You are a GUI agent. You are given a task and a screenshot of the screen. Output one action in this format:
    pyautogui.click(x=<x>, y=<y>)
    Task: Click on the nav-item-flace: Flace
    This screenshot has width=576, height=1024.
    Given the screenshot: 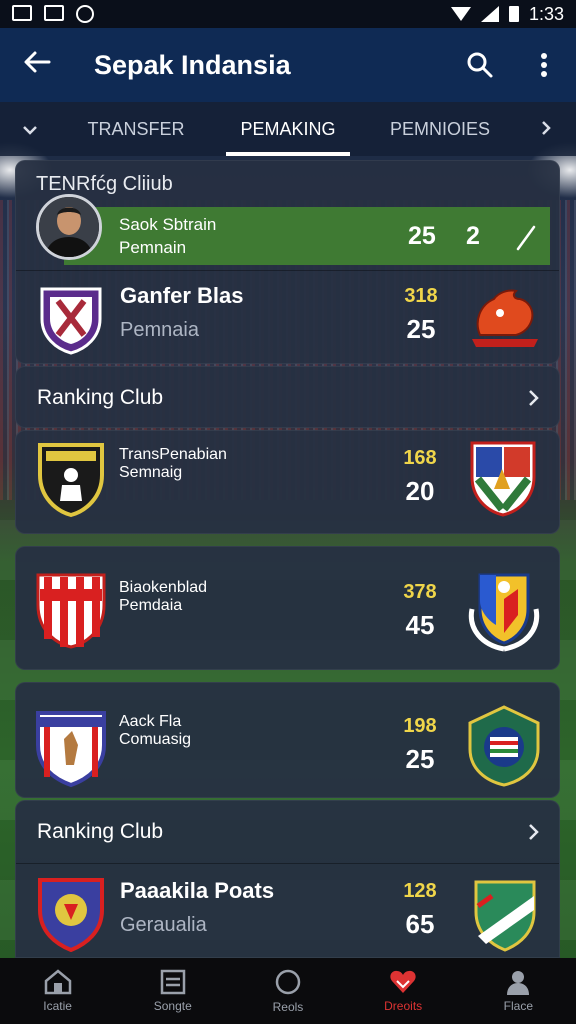 What is the action you would take?
    pyautogui.click(x=518, y=991)
    